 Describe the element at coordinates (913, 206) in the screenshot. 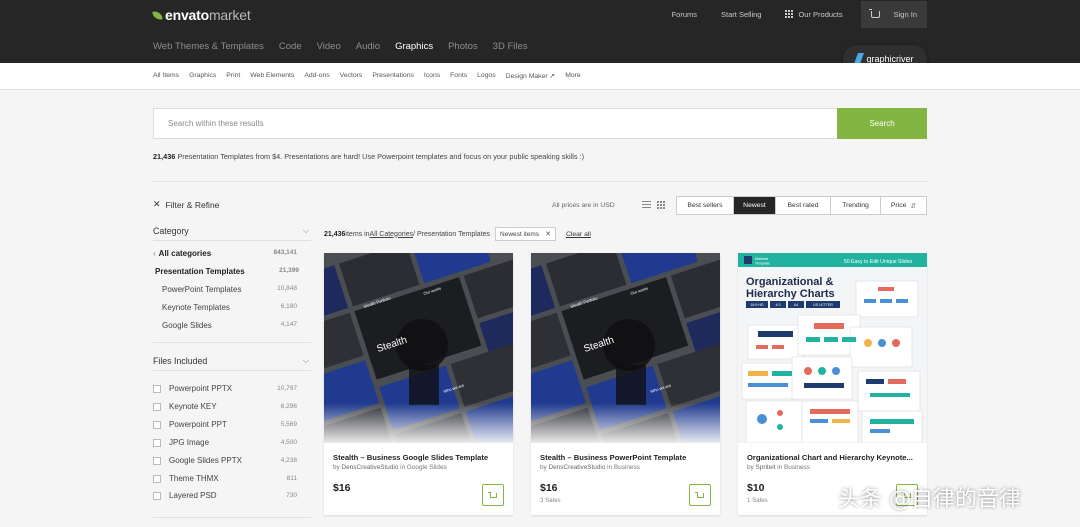

I see `sort-direction-icon: ⇵` at that location.